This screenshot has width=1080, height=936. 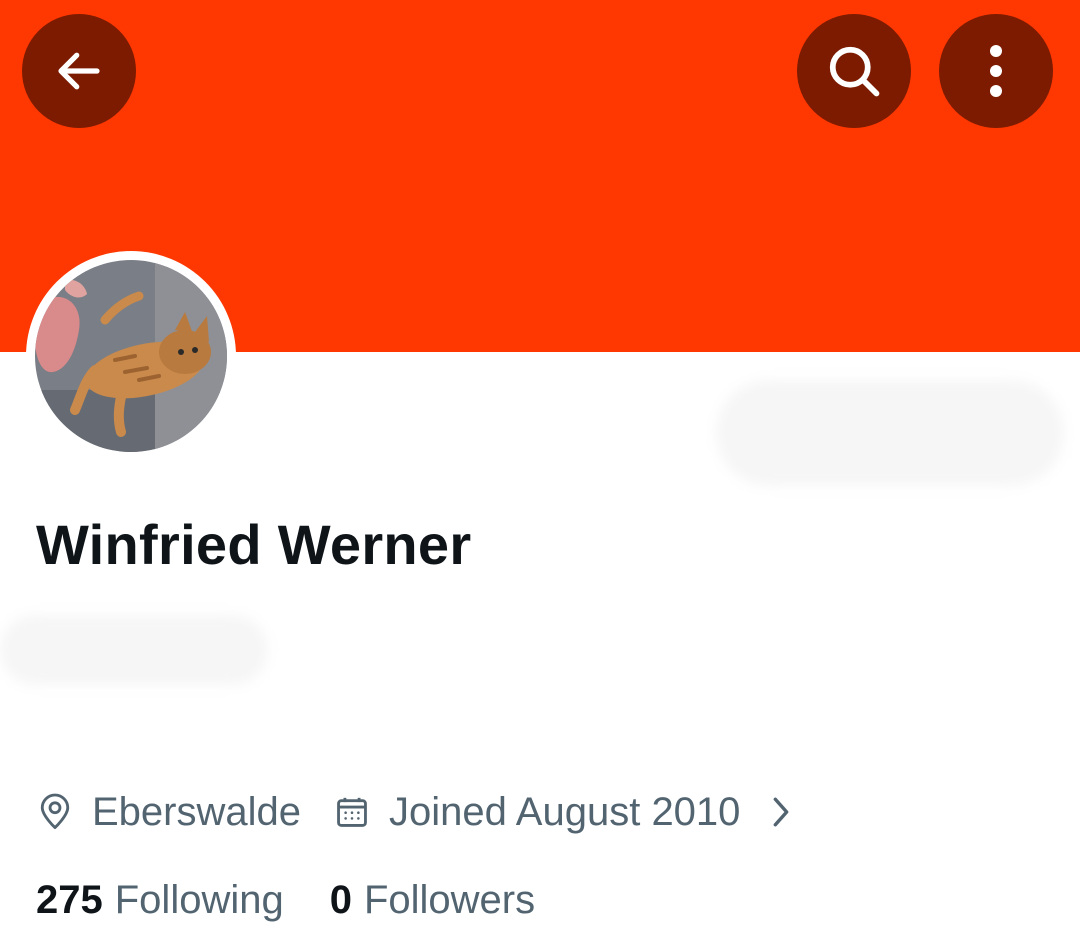 I want to click on arrow-left-icon, so click(x=79, y=71).